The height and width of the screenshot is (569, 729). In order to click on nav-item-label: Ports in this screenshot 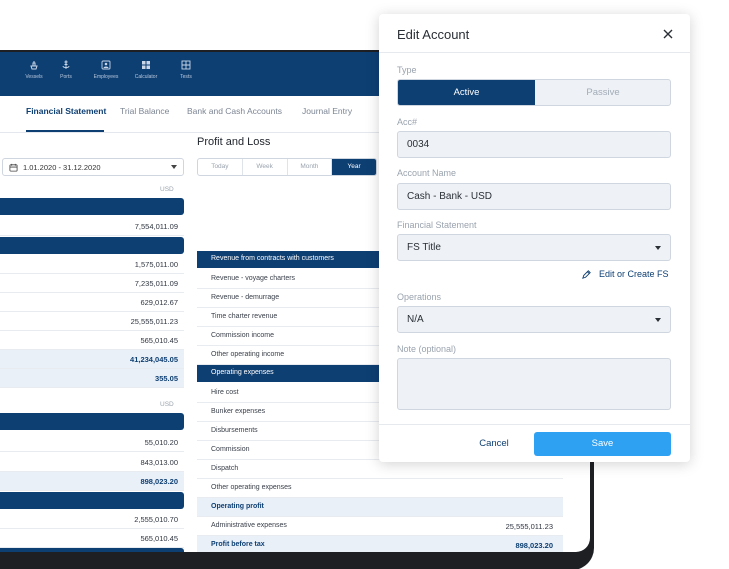, I will do `click(66, 77)`.